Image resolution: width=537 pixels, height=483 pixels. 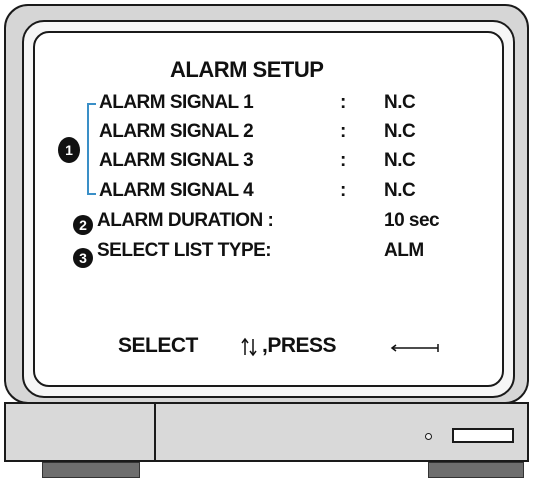 I want to click on monitor-foot-right, so click(x=476, y=470).